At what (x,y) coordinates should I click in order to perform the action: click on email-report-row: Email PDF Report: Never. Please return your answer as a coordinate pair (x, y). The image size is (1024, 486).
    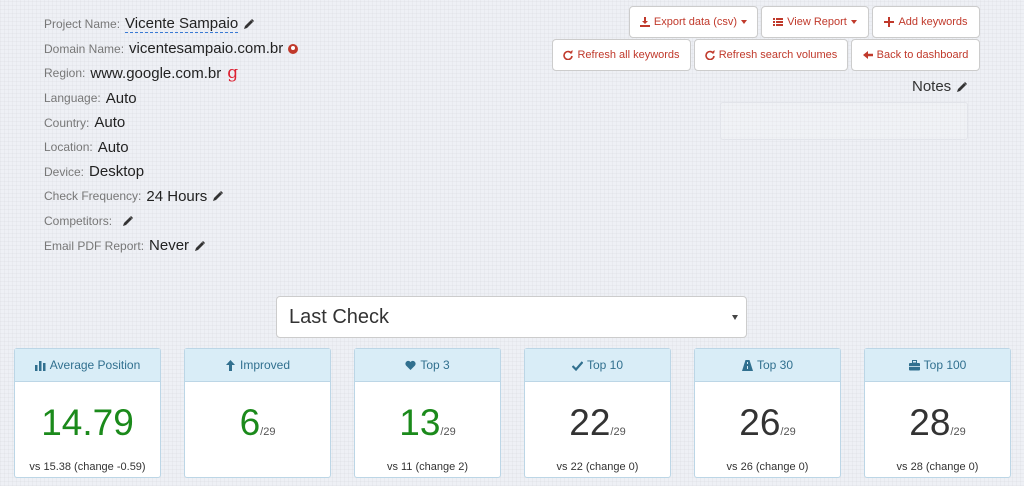
    Looking at the image, I should click on (171, 245).